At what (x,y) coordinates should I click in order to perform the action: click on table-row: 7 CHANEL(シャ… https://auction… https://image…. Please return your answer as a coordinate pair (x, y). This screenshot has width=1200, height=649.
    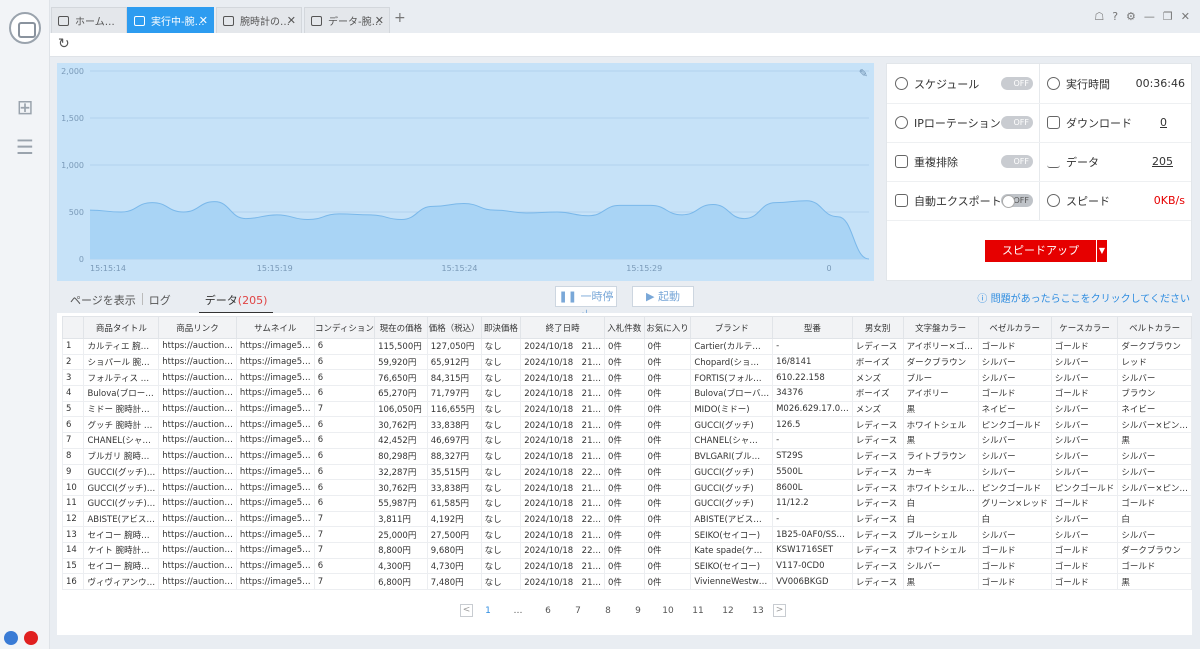
    Looking at the image, I should click on (626, 440).